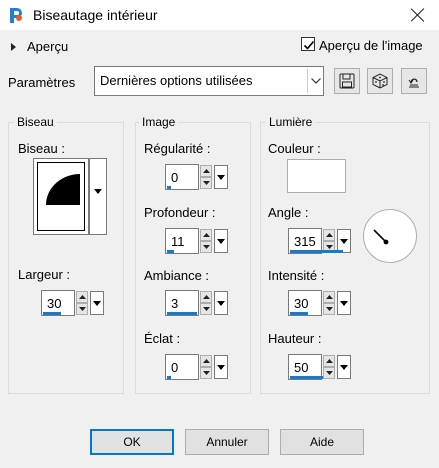 Image resolution: width=439 pixels, height=468 pixels. I want to click on bevel-width-steppers, so click(82, 303).